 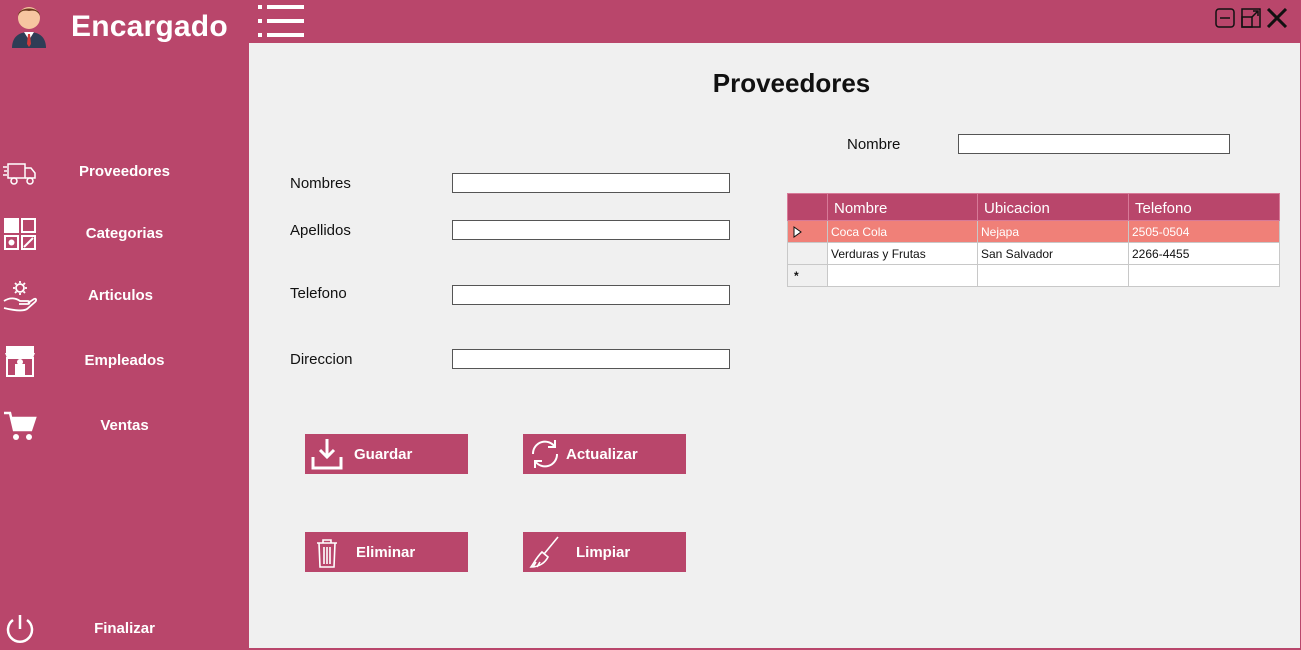 What do you see at coordinates (591, 295) in the screenshot?
I see `telefono-field` at bounding box center [591, 295].